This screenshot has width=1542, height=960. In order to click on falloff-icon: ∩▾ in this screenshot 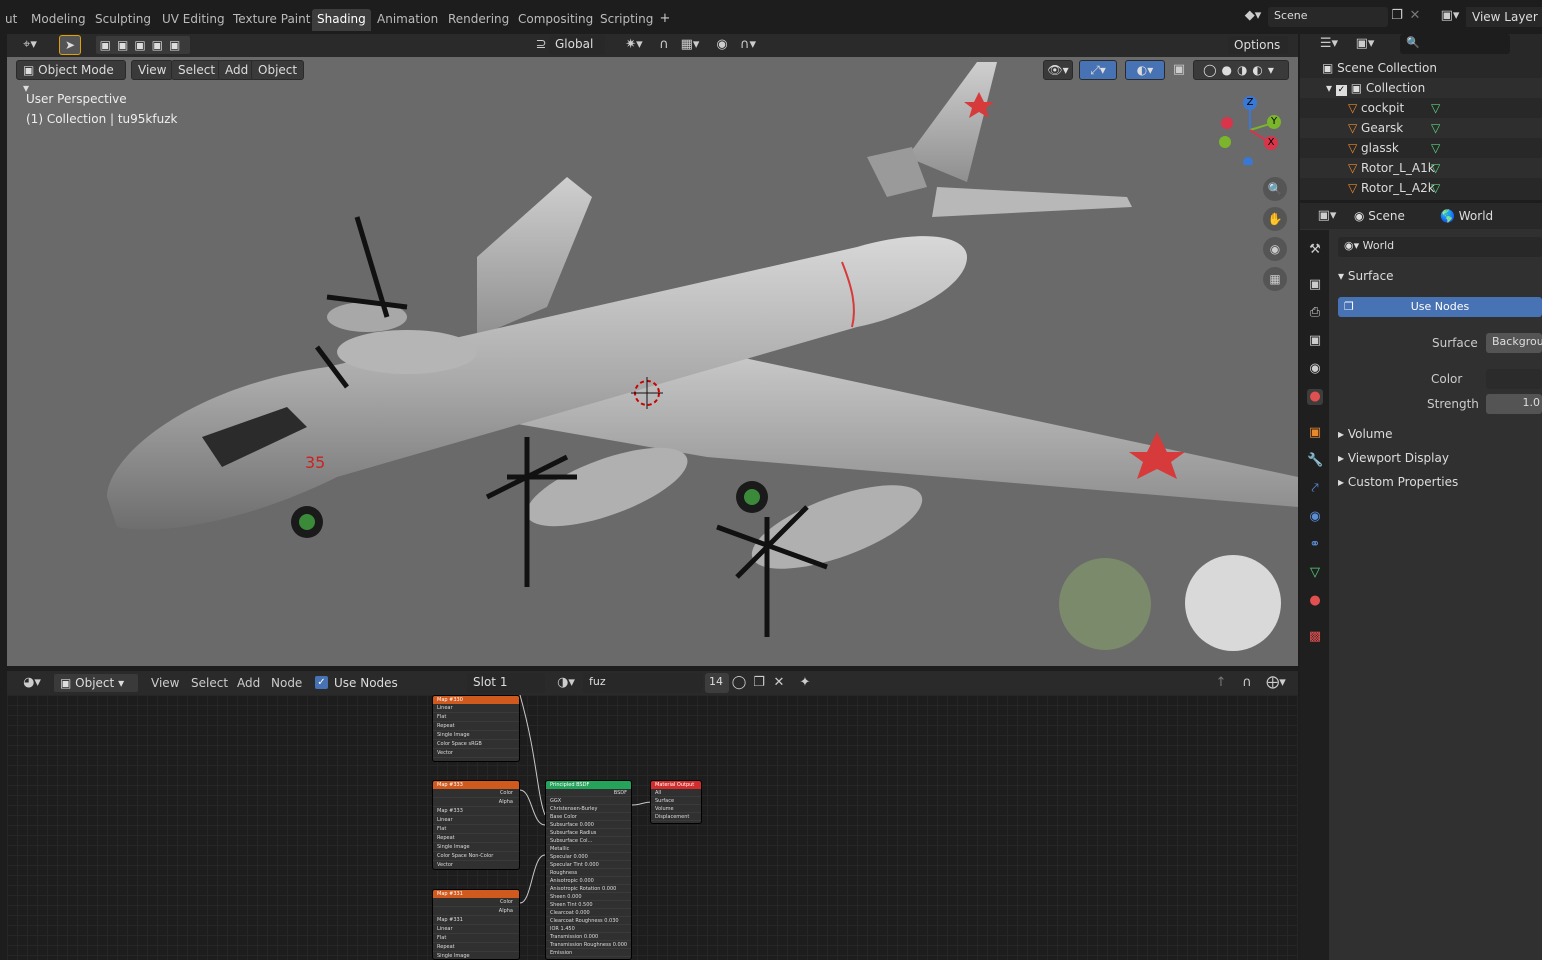, I will do `click(748, 45)`.